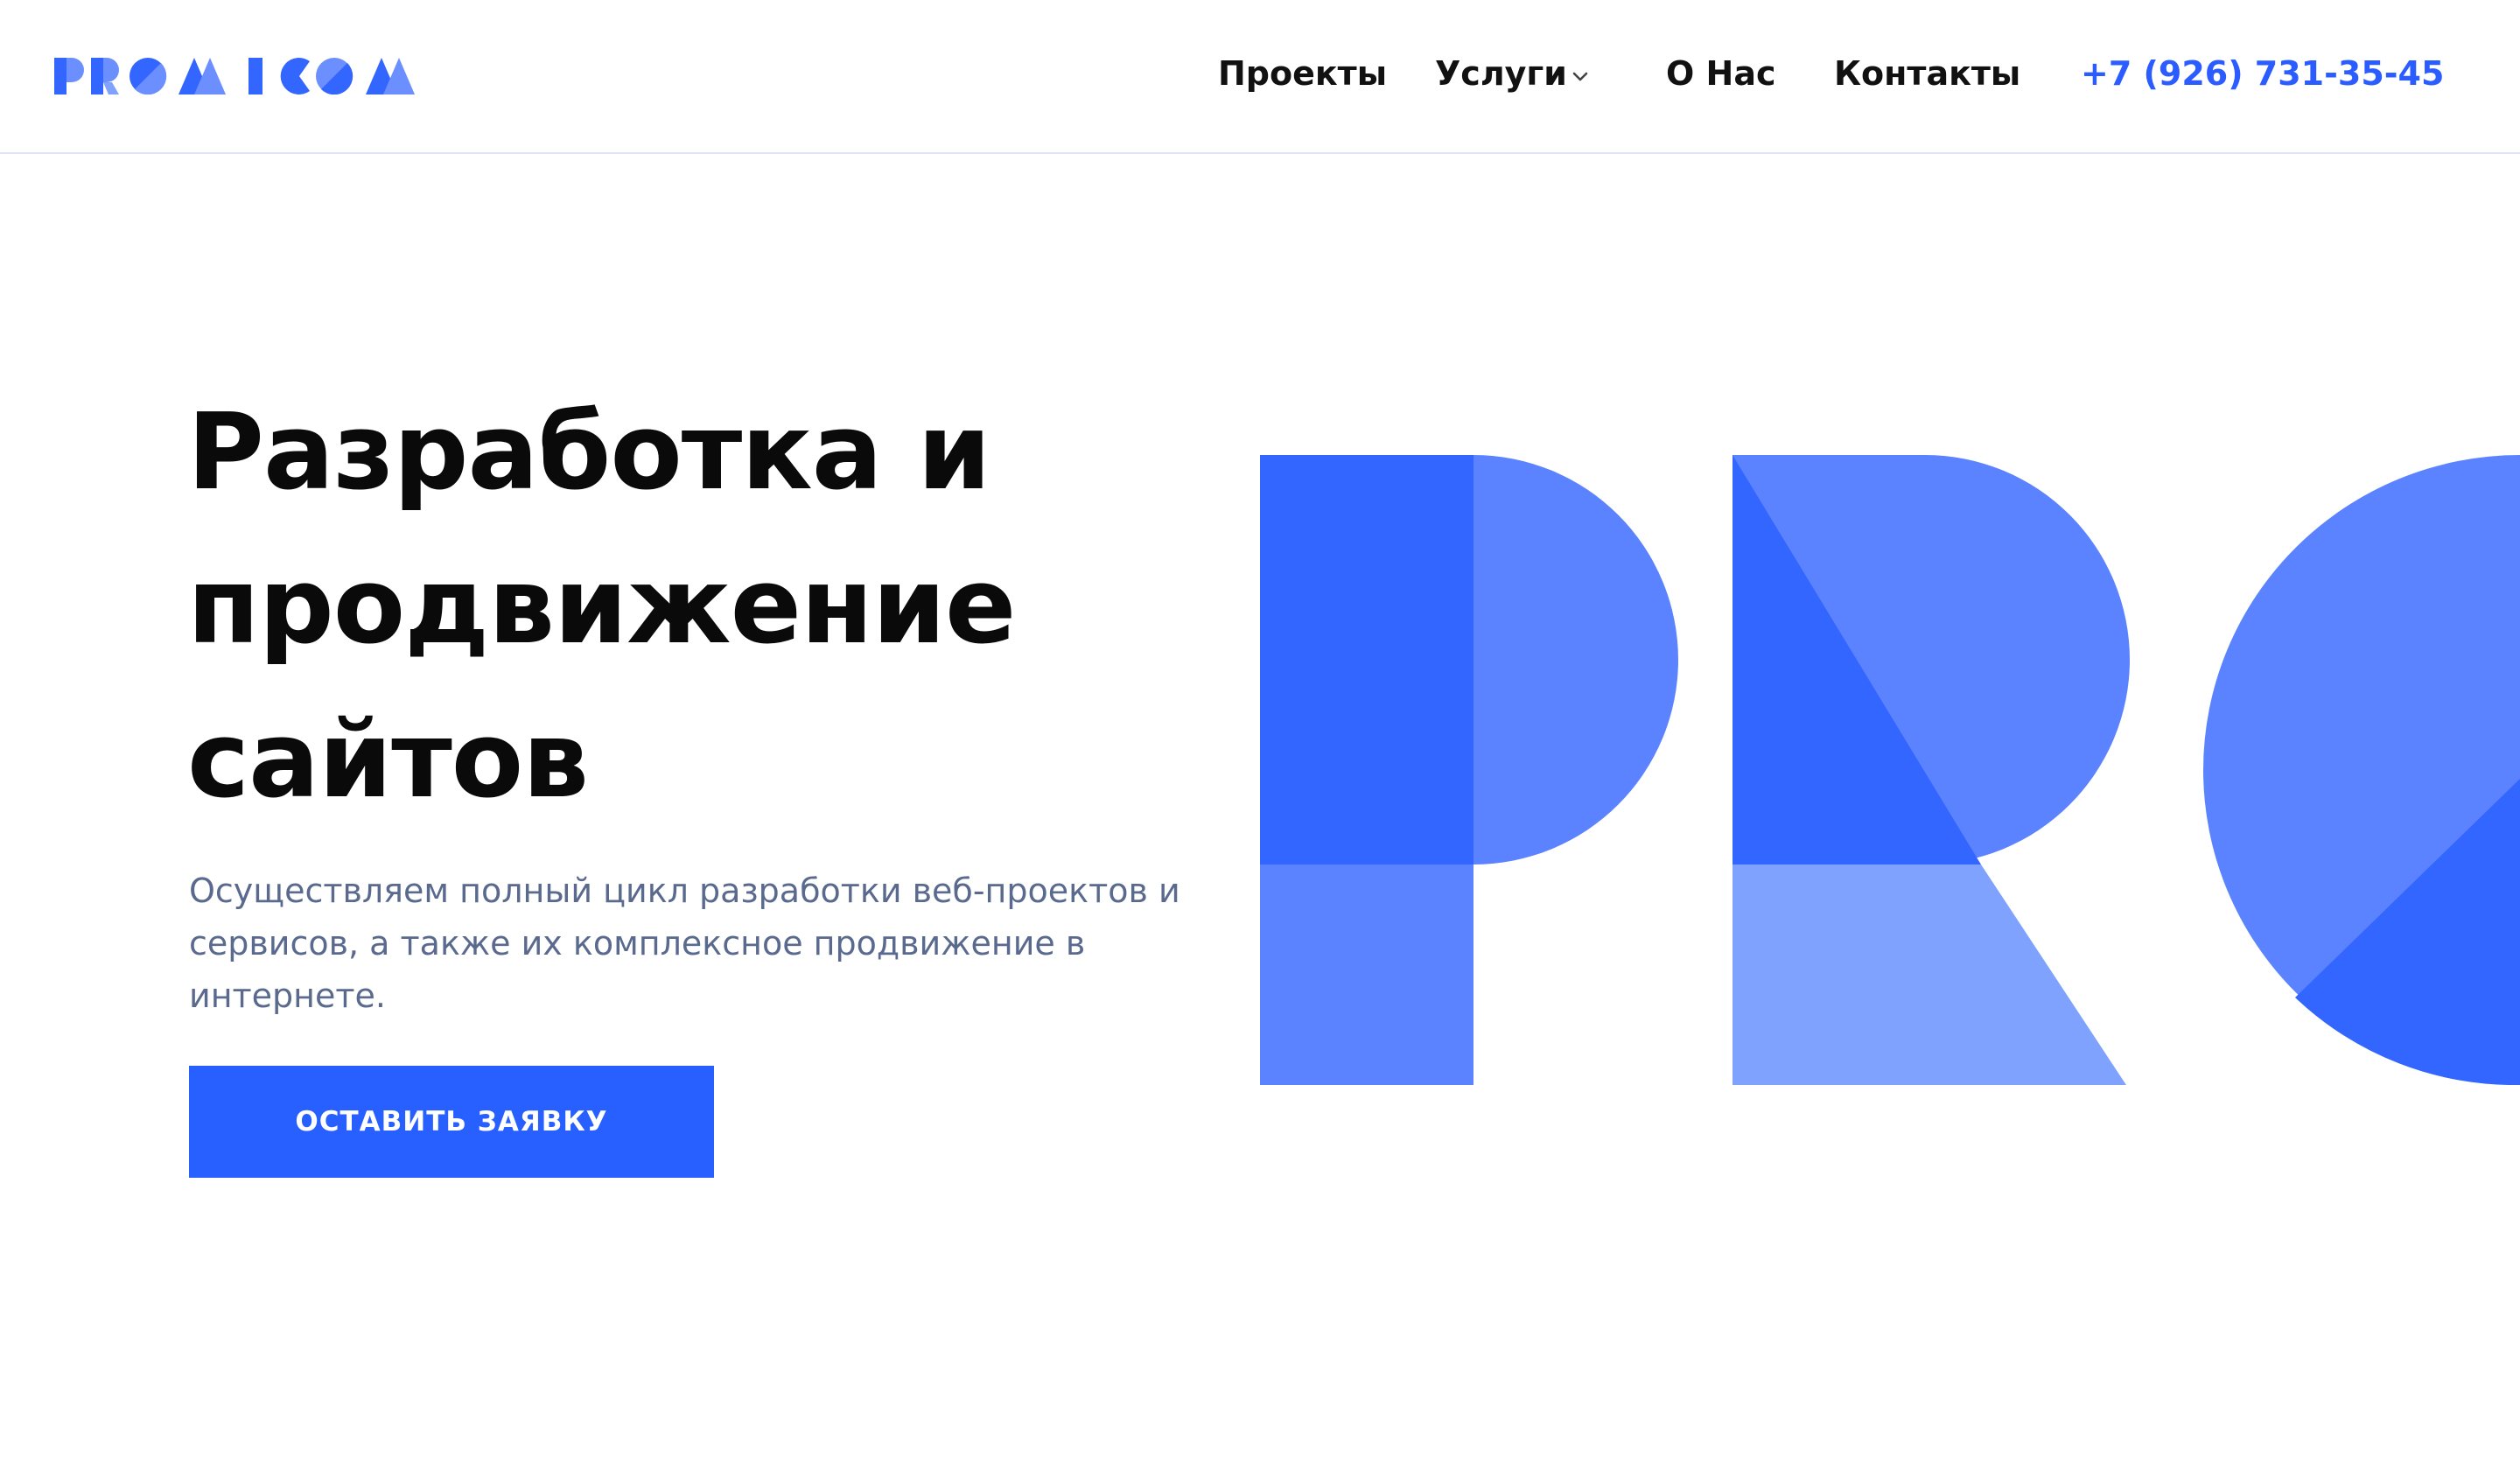 The width and height of the screenshot is (2520, 1477). What do you see at coordinates (2361, 770) in the screenshot?
I see `letter-o-shape` at bounding box center [2361, 770].